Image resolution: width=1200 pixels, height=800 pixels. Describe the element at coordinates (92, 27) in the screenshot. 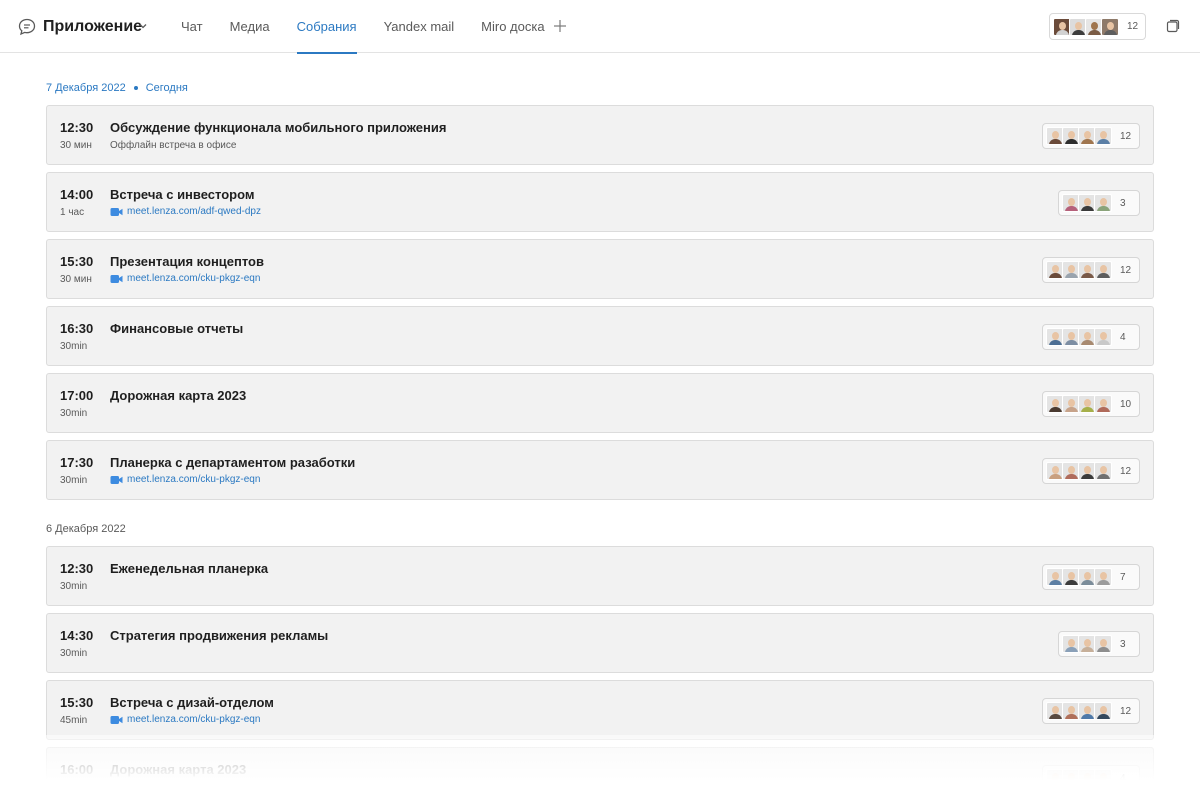

I see `app-title: Приложение` at that location.